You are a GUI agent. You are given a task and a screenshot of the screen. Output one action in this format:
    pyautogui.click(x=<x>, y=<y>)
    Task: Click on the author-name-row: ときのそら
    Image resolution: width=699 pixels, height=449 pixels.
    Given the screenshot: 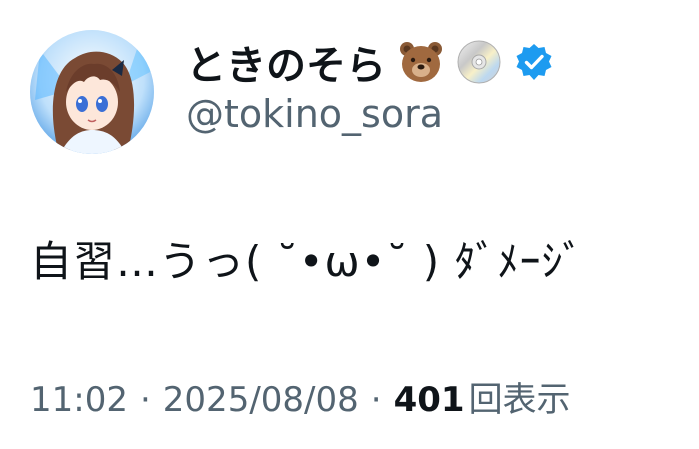 What is the action you would take?
    pyautogui.click(x=370, y=62)
    